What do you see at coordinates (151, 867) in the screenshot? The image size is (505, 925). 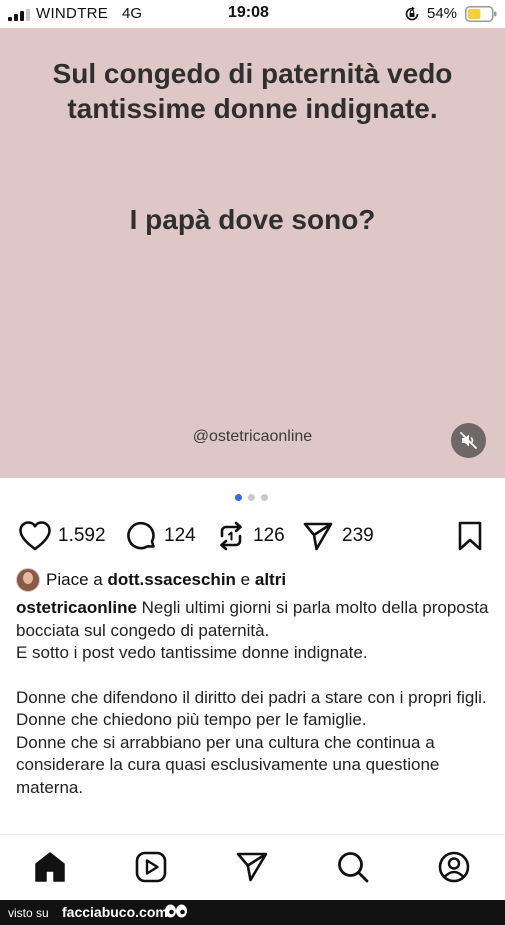 I see `reels-icon` at bounding box center [151, 867].